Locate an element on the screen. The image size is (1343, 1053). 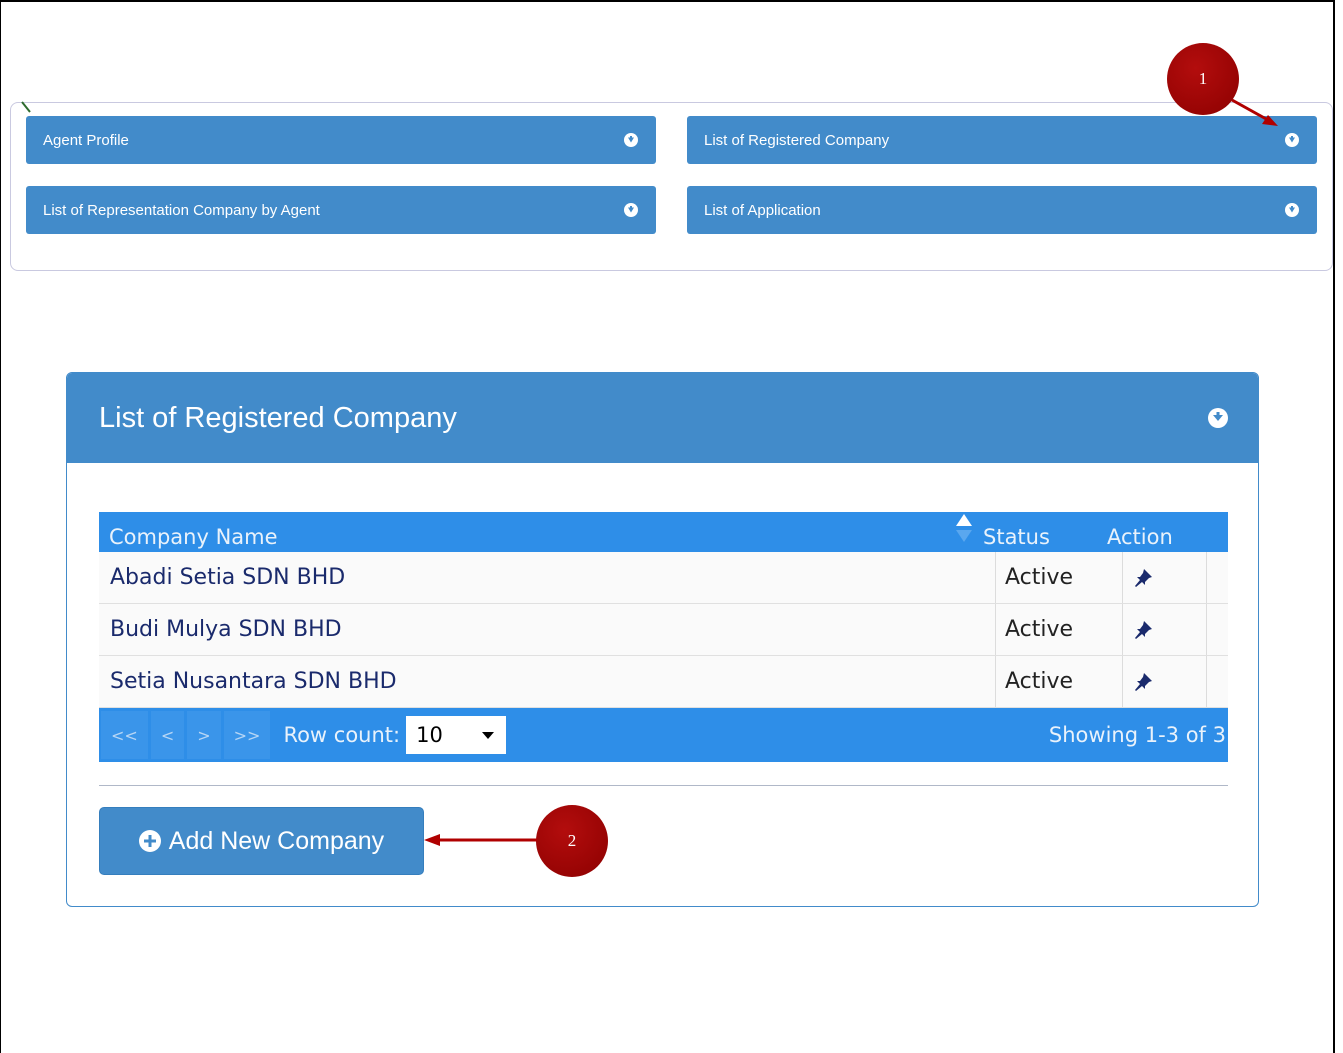
next-page-button: > is located at coordinates (204, 735).